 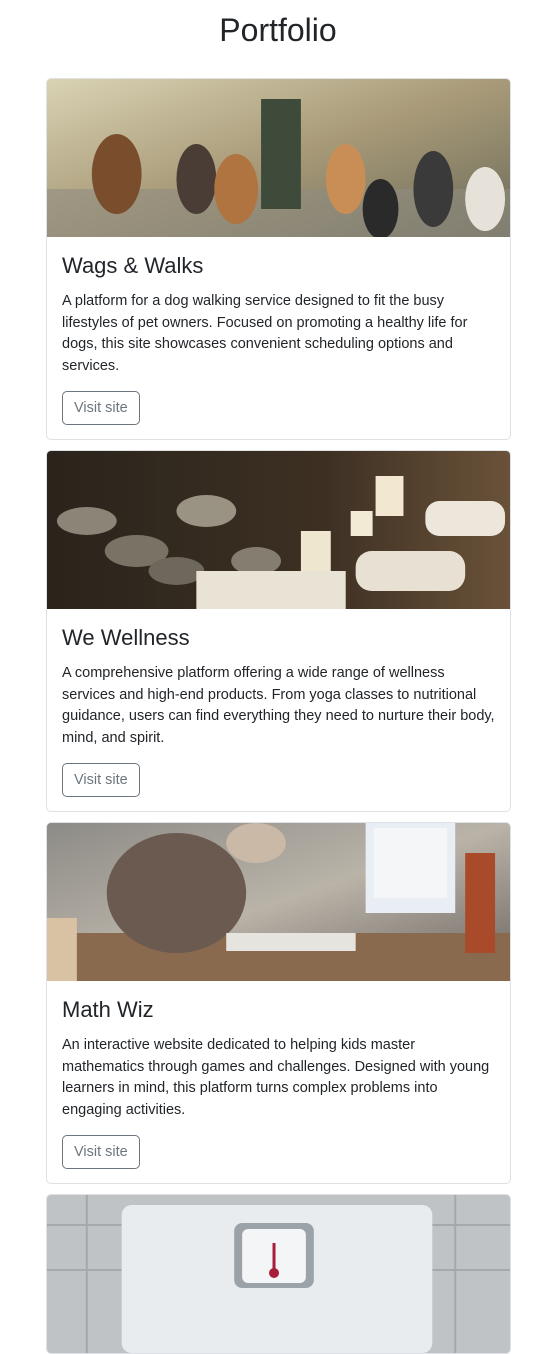 I want to click on project-card-scale, so click(x=278, y=1274).